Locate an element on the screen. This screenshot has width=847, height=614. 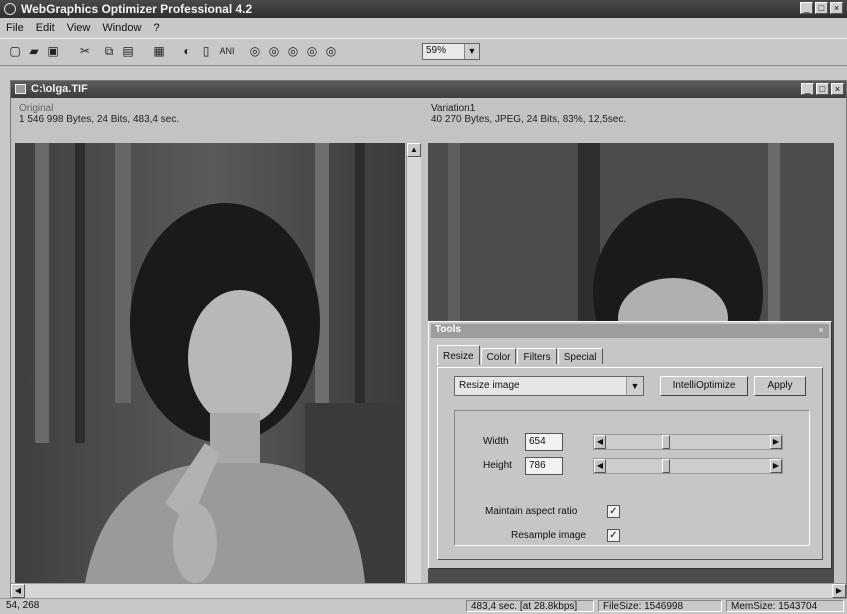
original-label: Original is located at coordinates (36, 108).